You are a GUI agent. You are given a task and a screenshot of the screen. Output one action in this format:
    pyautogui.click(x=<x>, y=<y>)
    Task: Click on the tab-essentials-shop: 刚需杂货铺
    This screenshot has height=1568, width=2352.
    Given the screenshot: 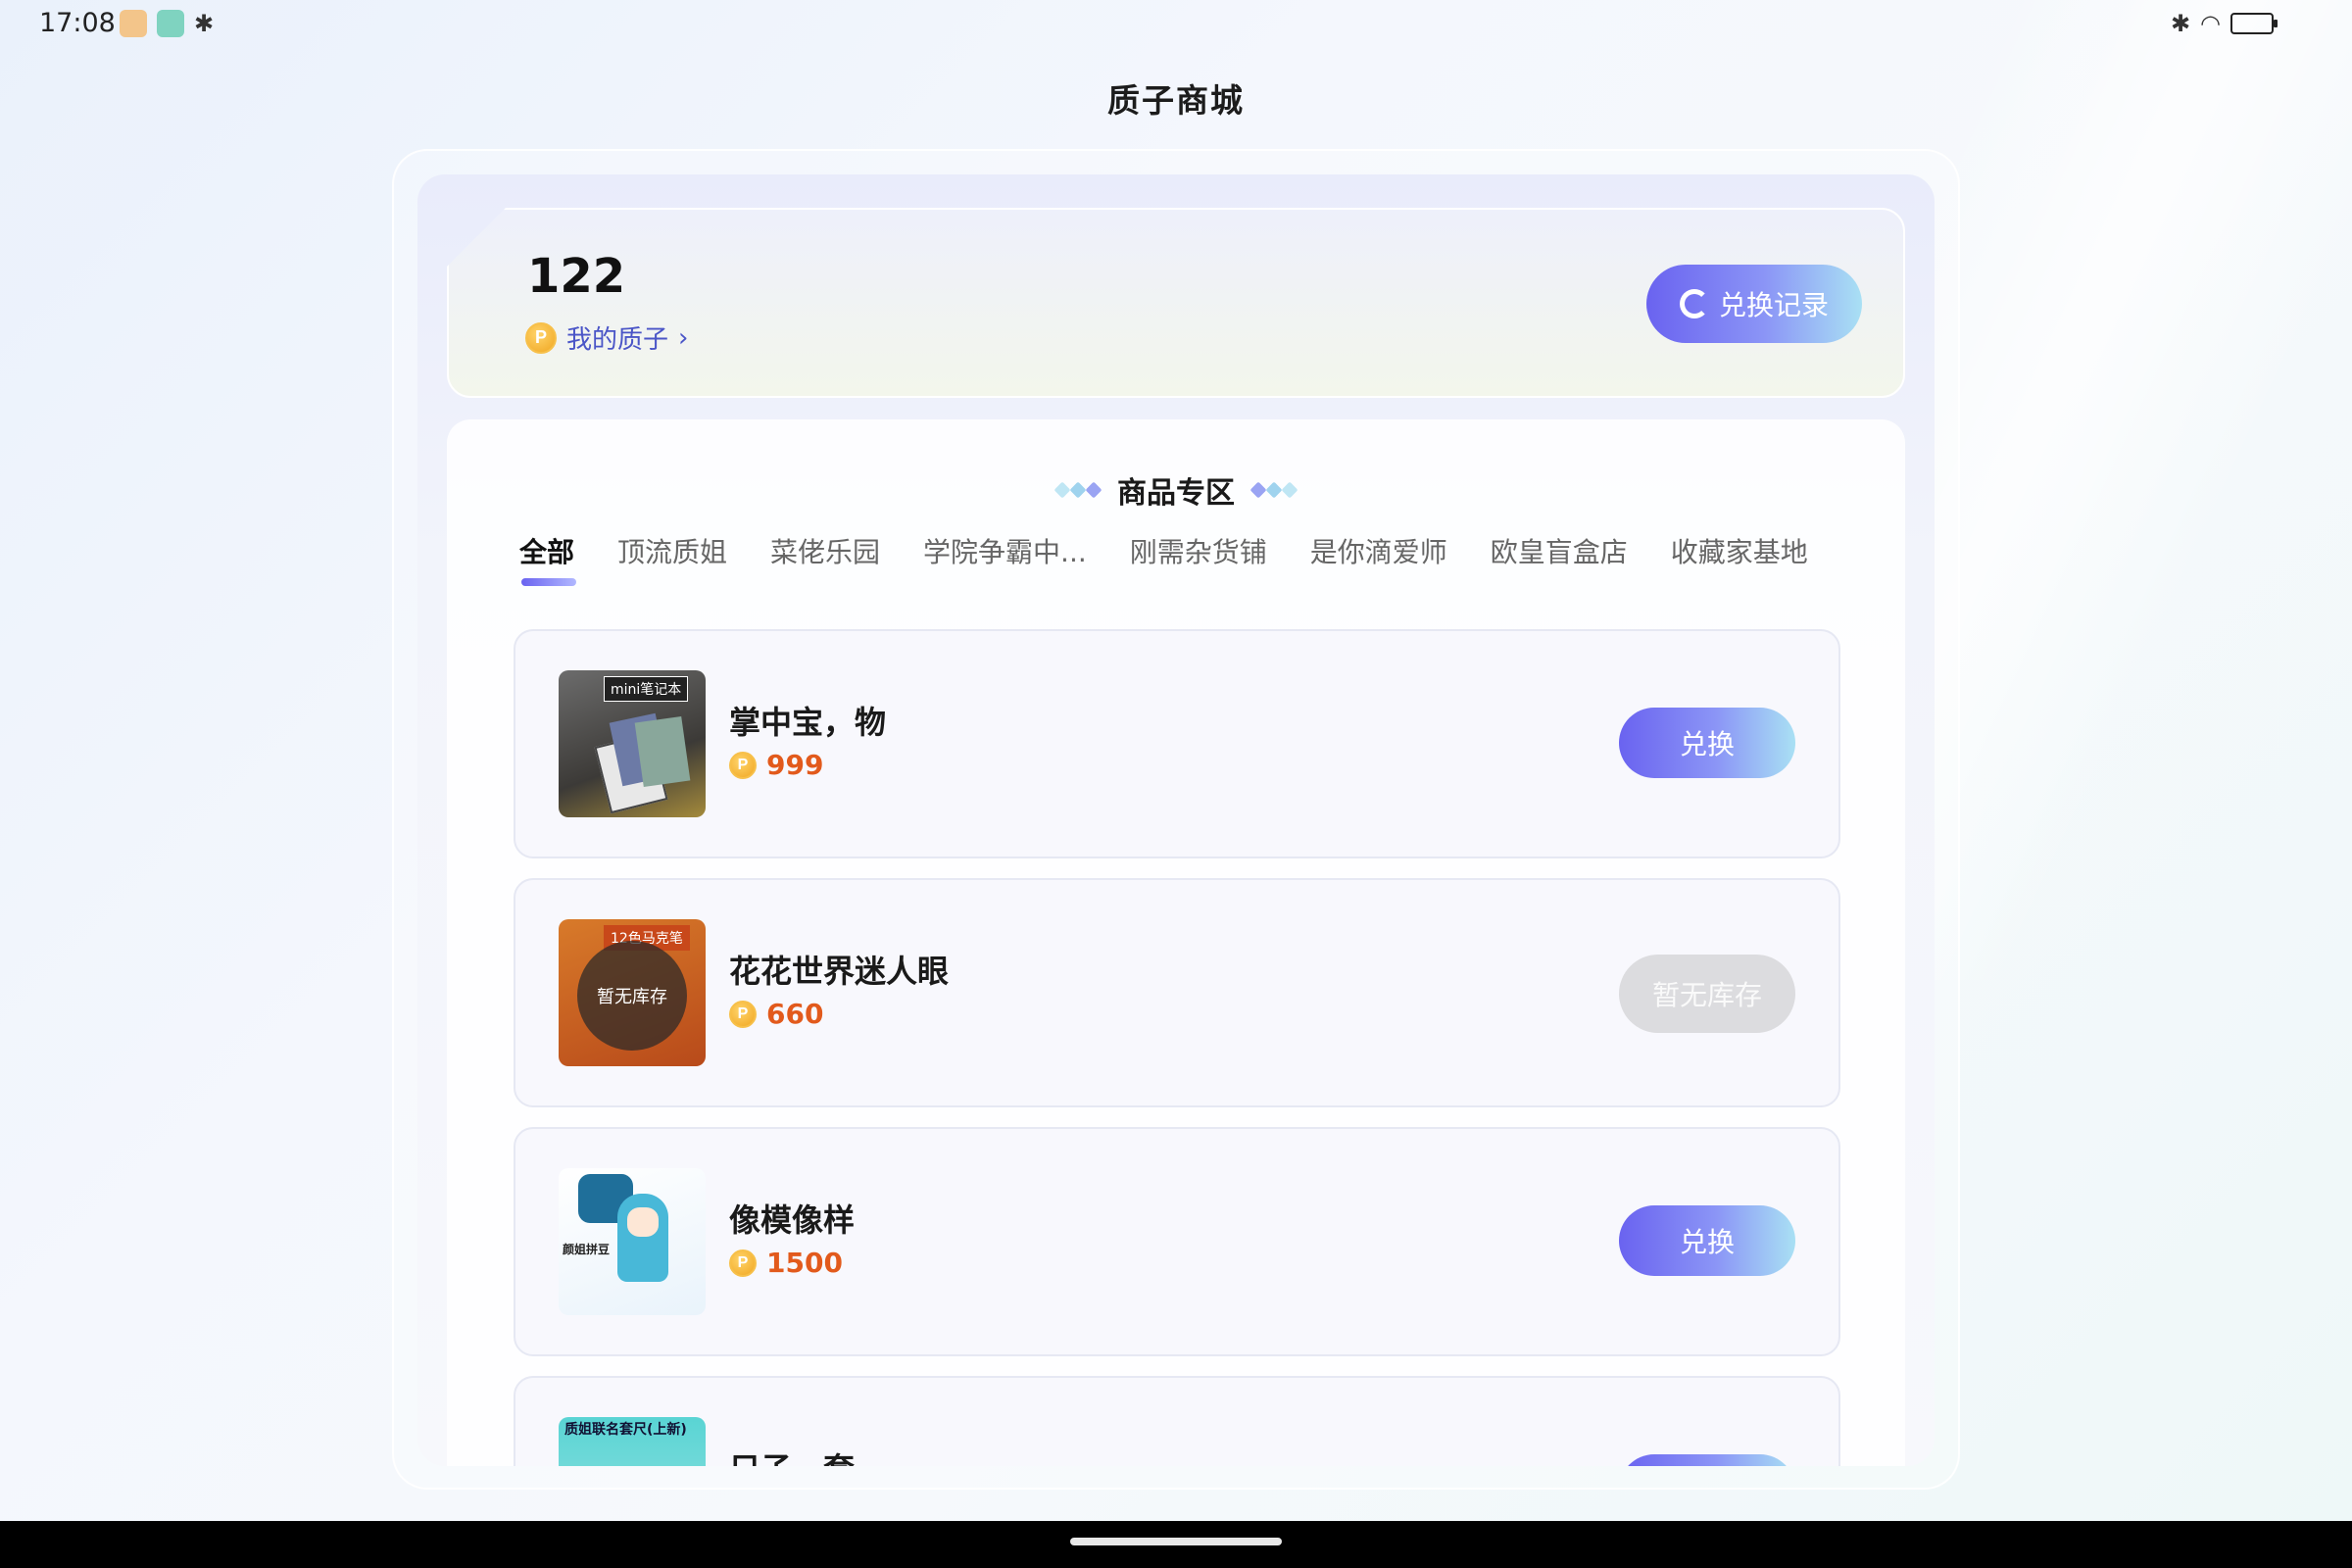 What is the action you would take?
    pyautogui.click(x=1198, y=550)
    